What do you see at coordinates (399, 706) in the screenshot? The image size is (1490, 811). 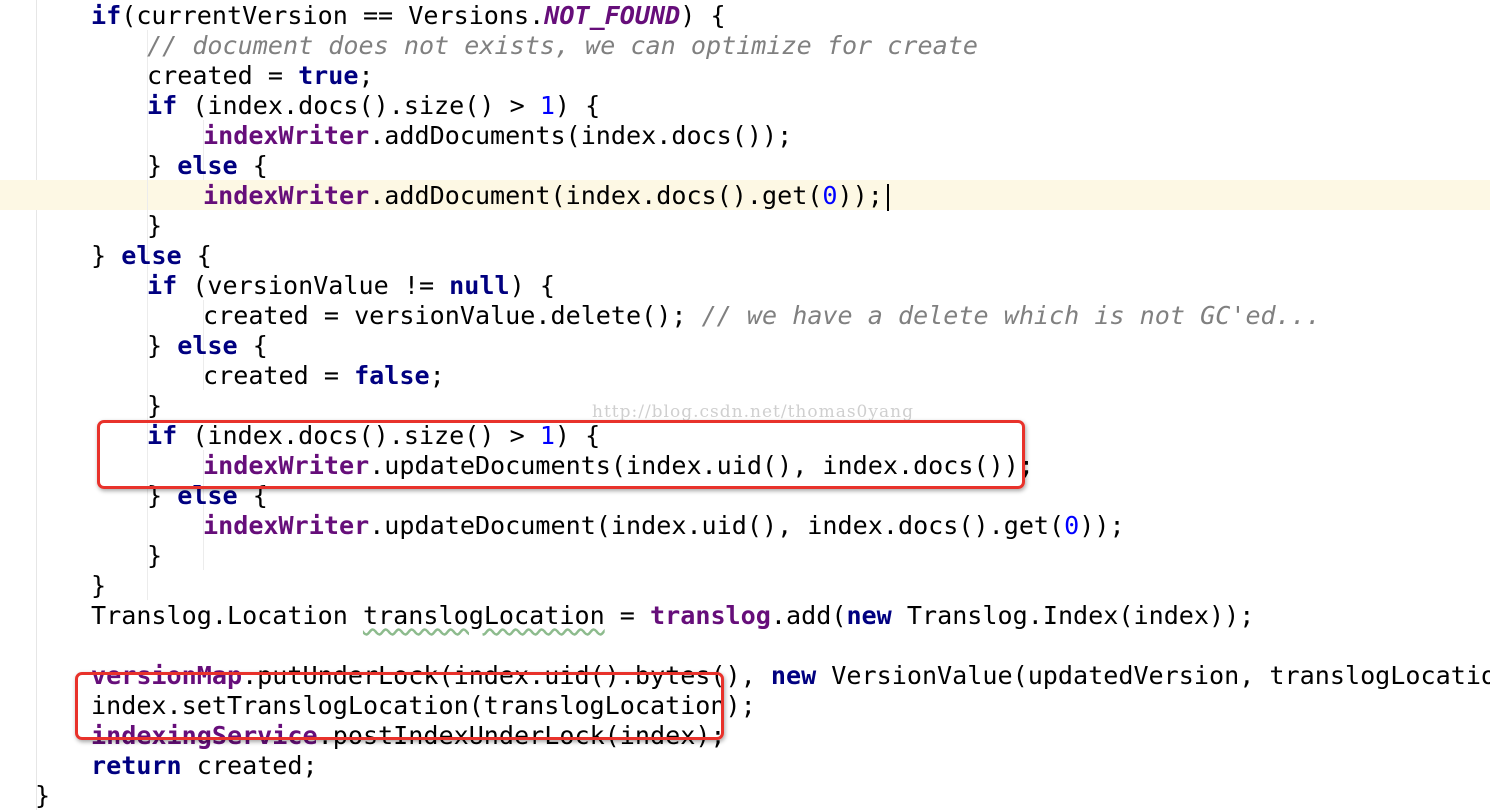 I see `highlight-box-set-translog-location` at bounding box center [399, 706].